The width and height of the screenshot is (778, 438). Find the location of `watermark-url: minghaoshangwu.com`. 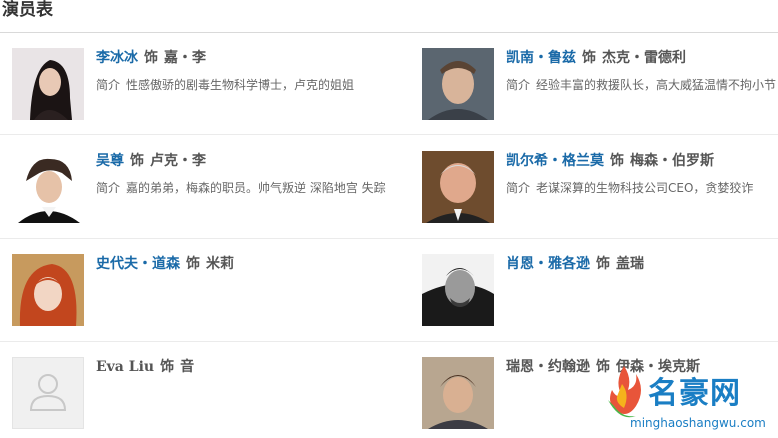

watermark-url: minghaoshangwu.com is located at coordinates (698, 423).